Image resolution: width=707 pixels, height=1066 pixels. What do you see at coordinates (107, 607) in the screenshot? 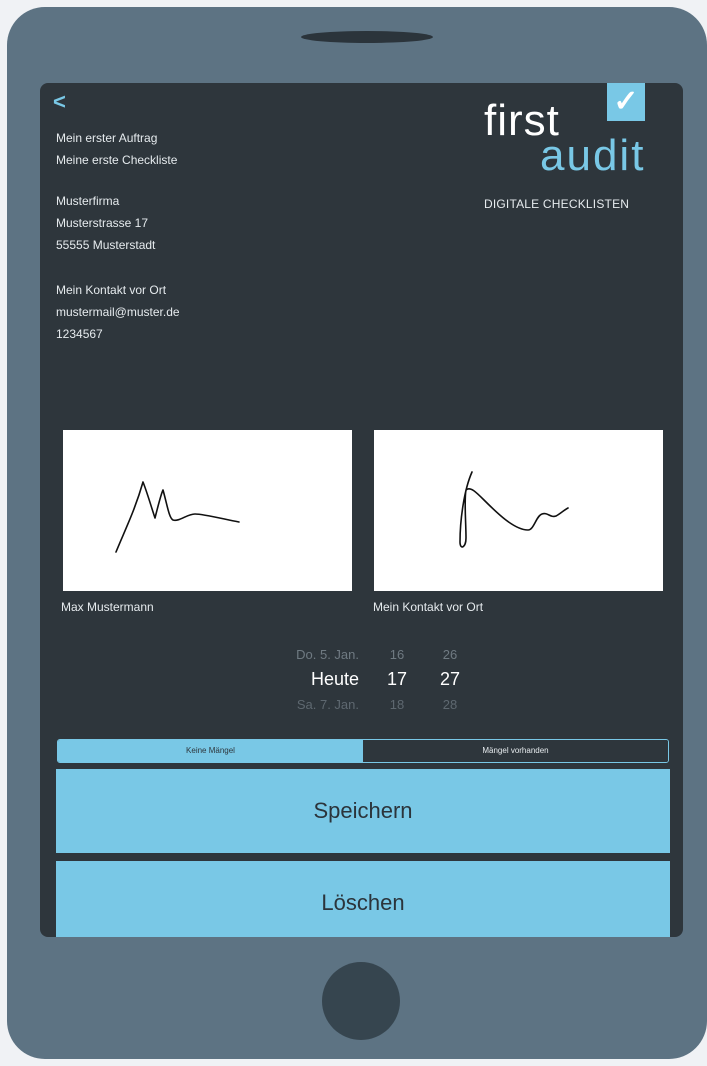
I see `signature-label-auditor: Max Mustermann` at bounding box center [107, 607].